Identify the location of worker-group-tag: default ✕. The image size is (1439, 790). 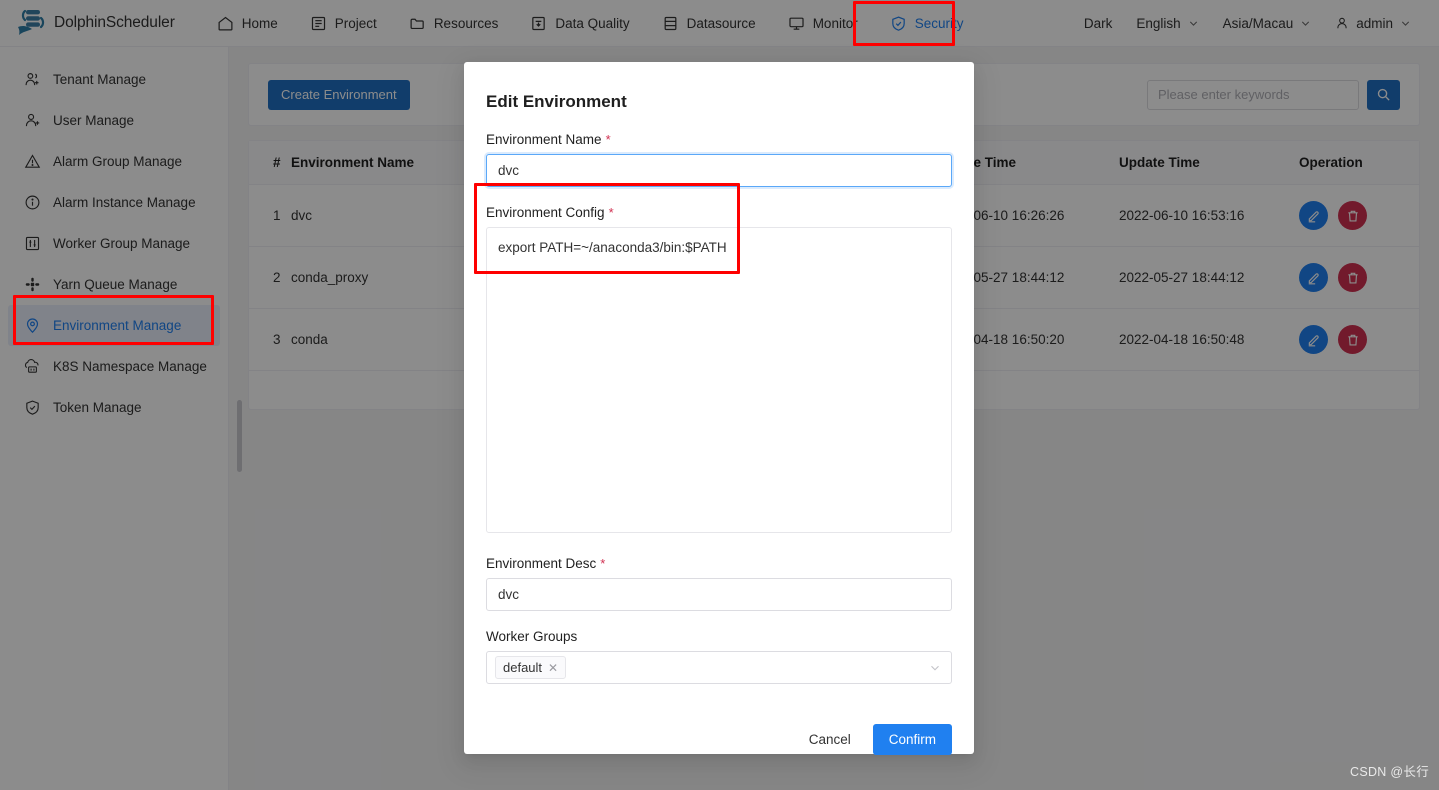
(531, 667).